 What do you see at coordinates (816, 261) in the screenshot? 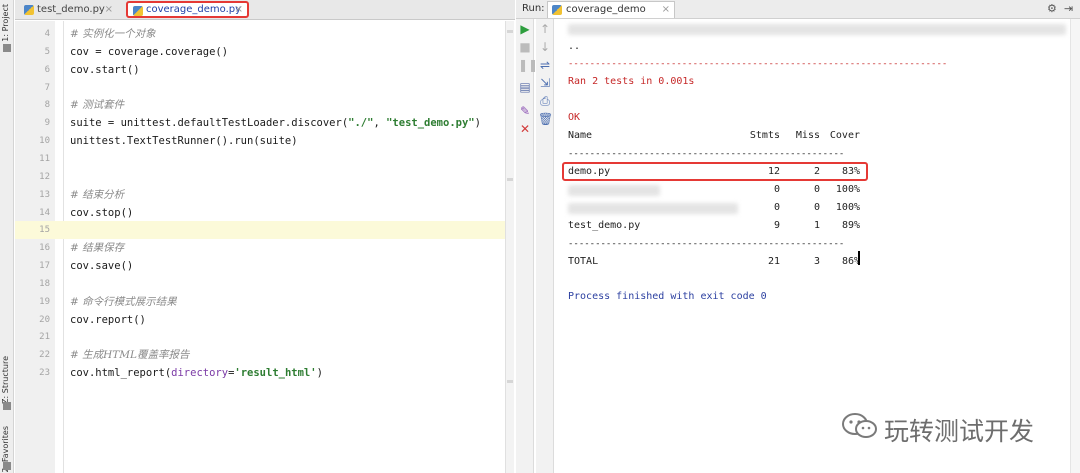
I see `total-miss: 3` at bounding box center [816, 261].